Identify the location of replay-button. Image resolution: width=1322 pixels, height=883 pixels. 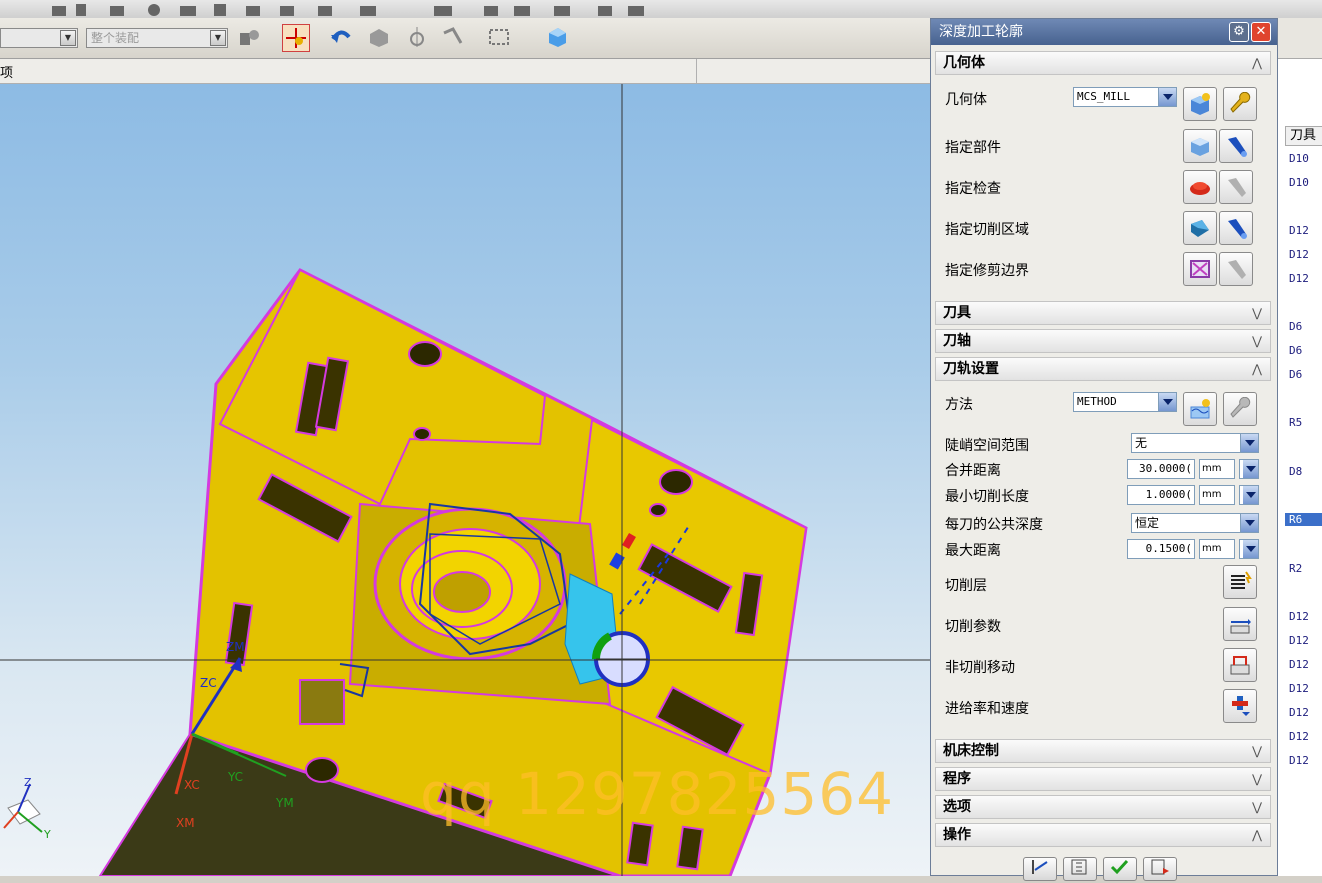
(1080, 869).